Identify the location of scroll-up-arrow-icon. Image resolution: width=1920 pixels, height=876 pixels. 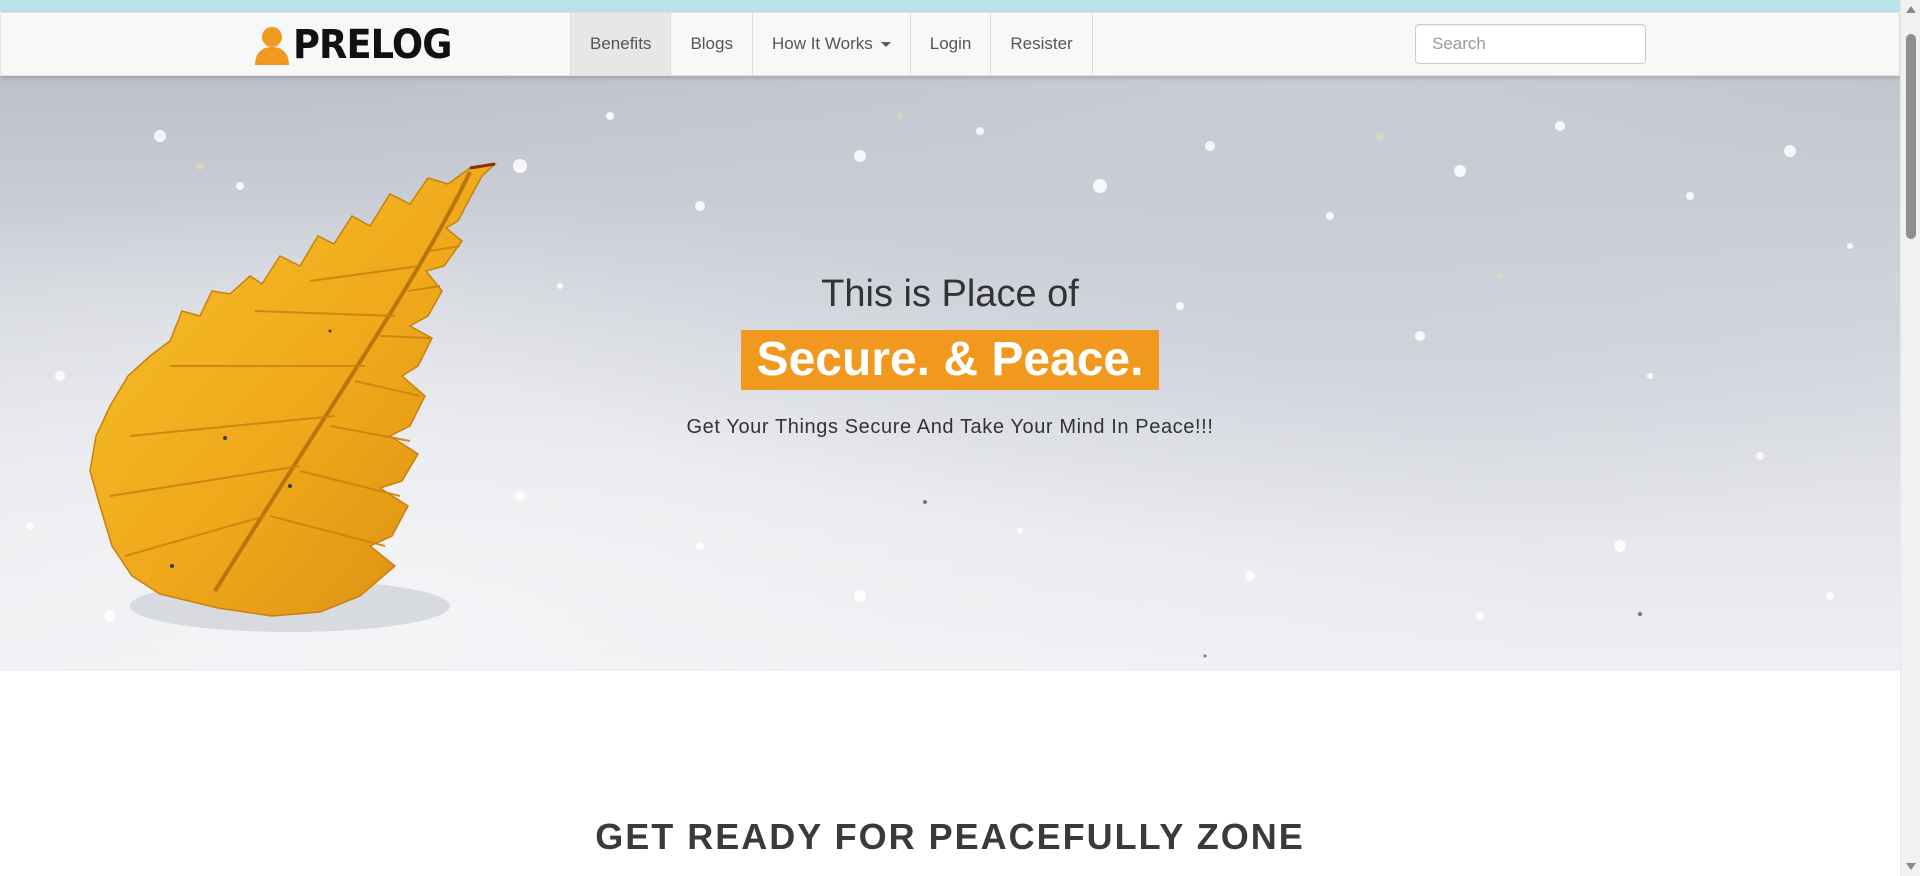
(1911, 9).